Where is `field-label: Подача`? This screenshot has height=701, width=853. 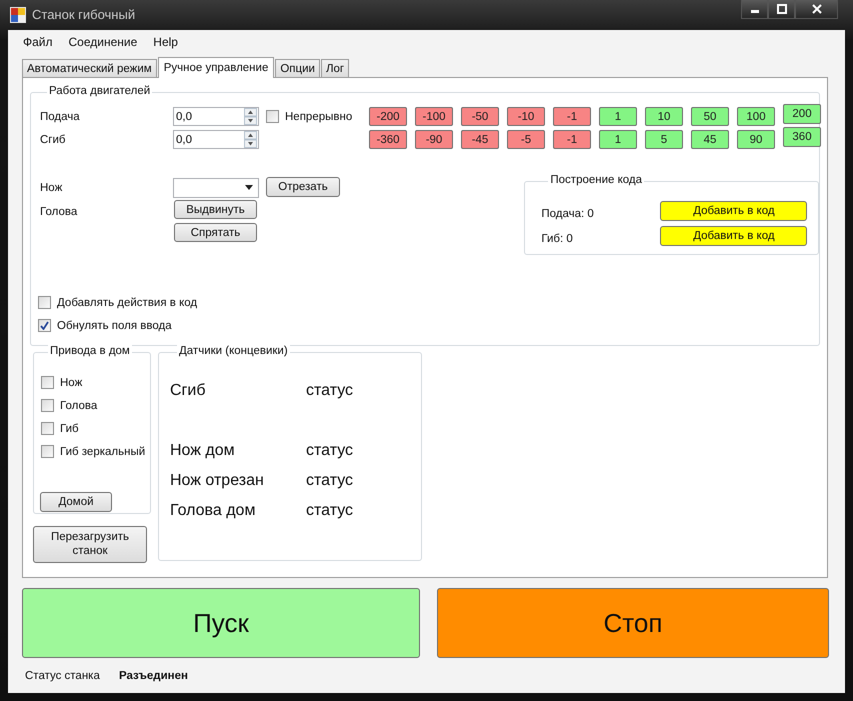
field-label: Подача is located at coordinates (60, 116).